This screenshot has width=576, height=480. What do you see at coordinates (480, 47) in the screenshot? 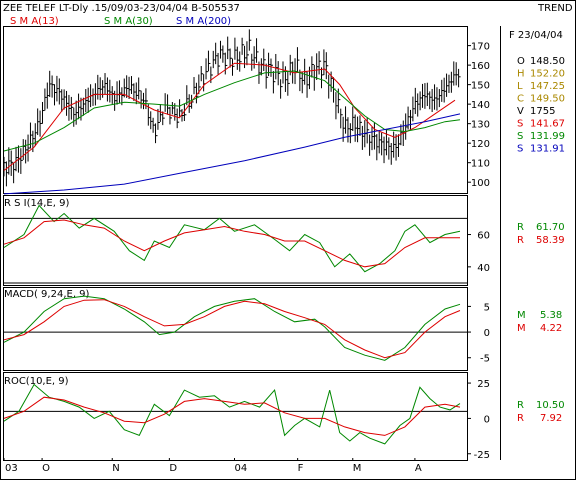
I see `price-ytick-label: 170` at bounding box center [480, 47].